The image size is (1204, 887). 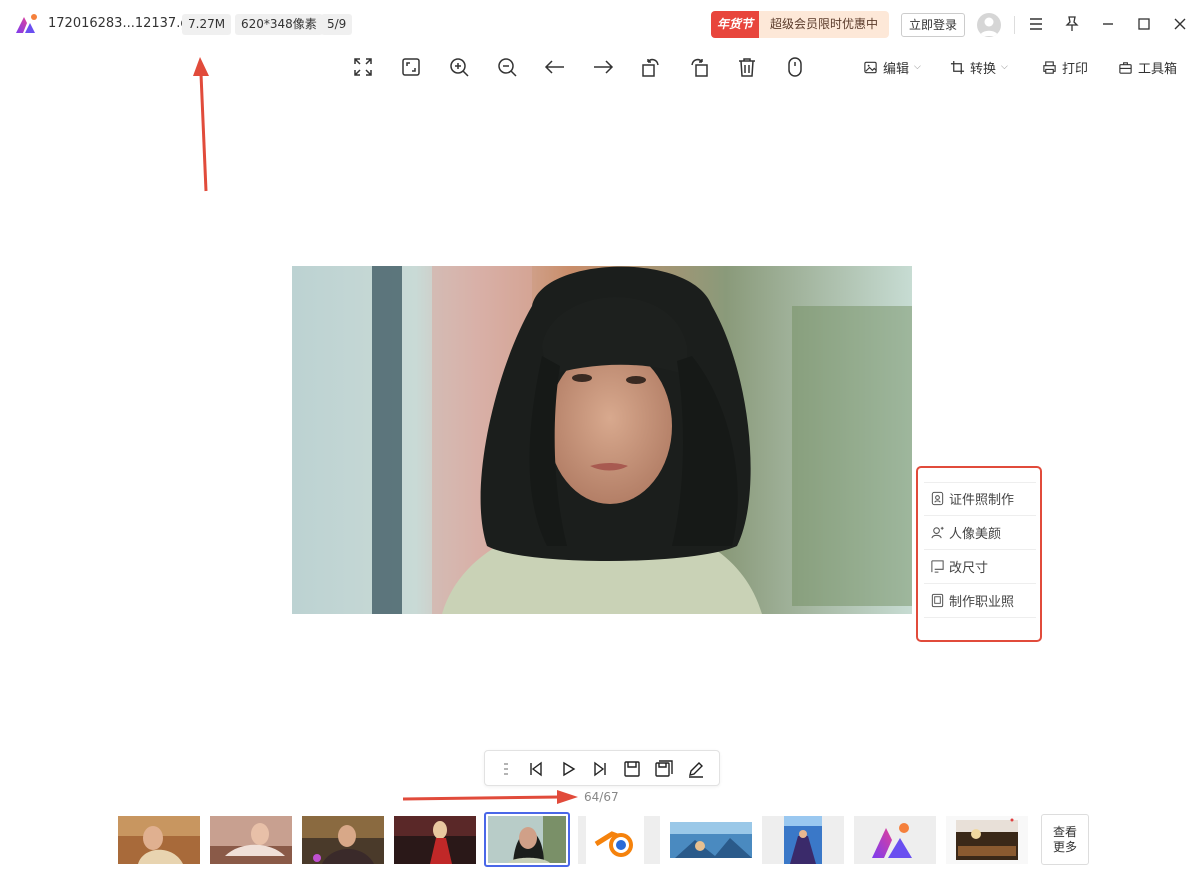 What do you see at coordinates (824, 24) in the screenshot?
I see `promo-text: 超级会员限时优惠中` at bounding box center [824, 24].